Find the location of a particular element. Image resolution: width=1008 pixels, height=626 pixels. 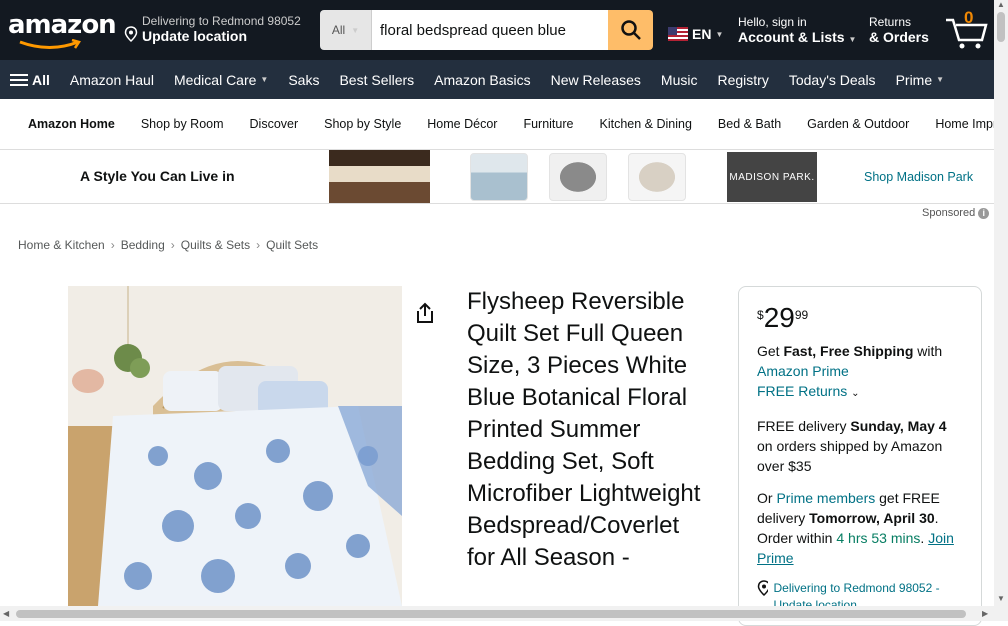

horizontal-scroll-thumb is located at coordinates (491, 614).